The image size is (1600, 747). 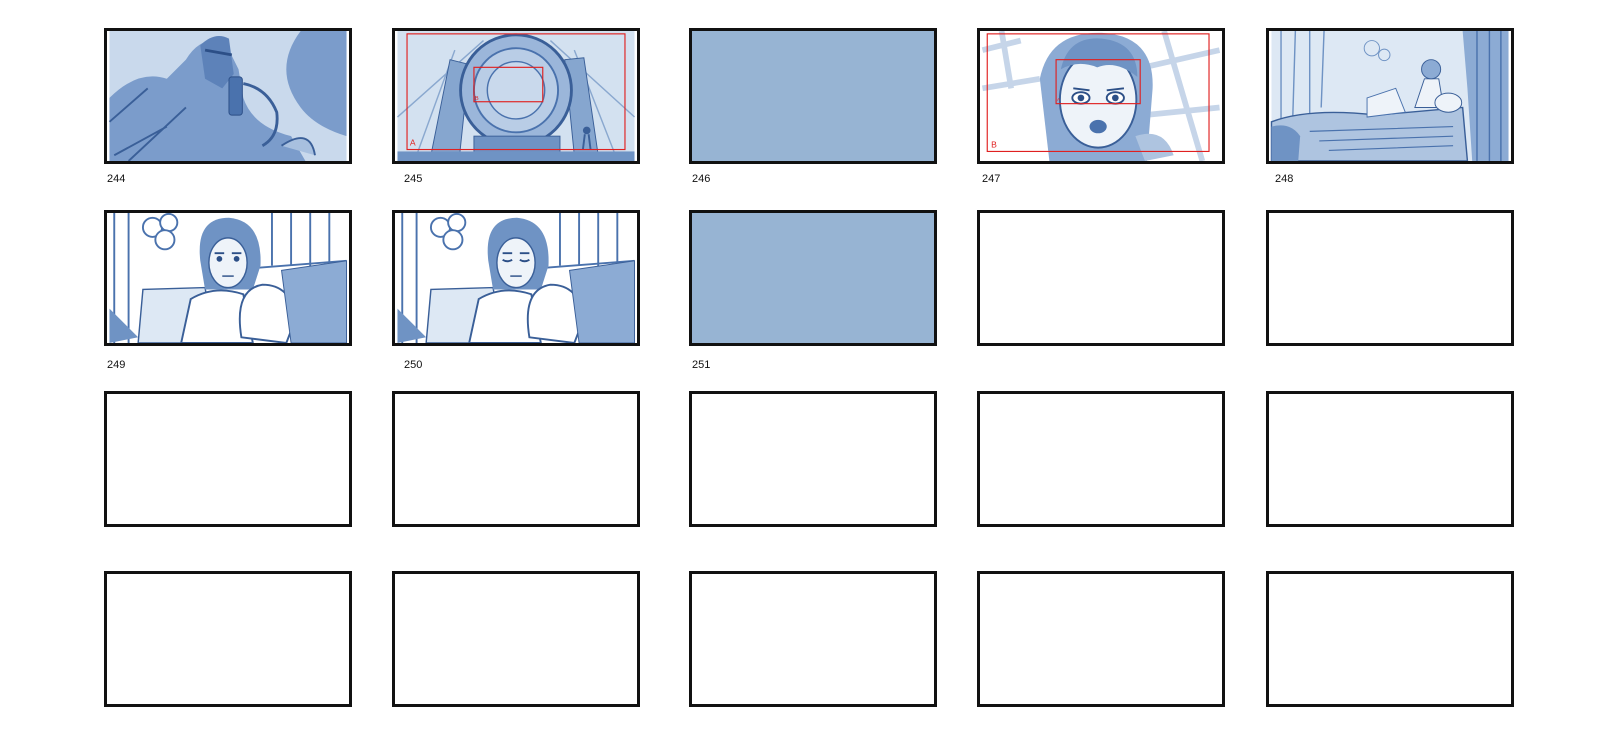 I want to click on panel-number-247: 247, so click(x=991, y=179).